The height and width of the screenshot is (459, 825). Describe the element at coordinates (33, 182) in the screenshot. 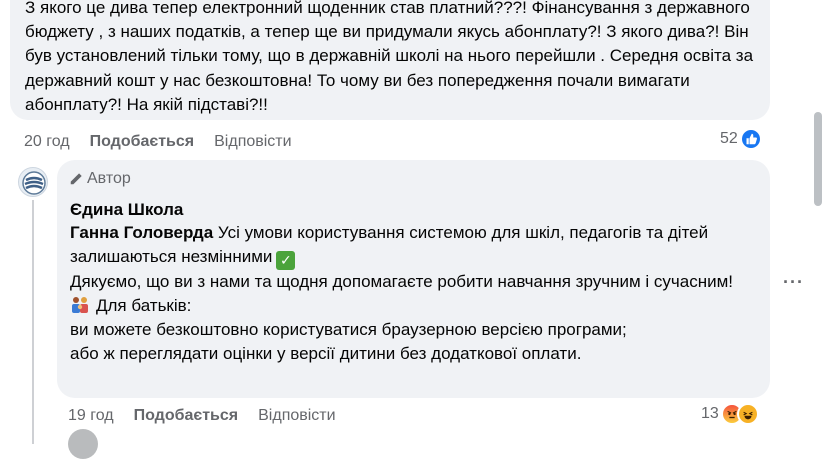

I see `page-avatar` at that location.